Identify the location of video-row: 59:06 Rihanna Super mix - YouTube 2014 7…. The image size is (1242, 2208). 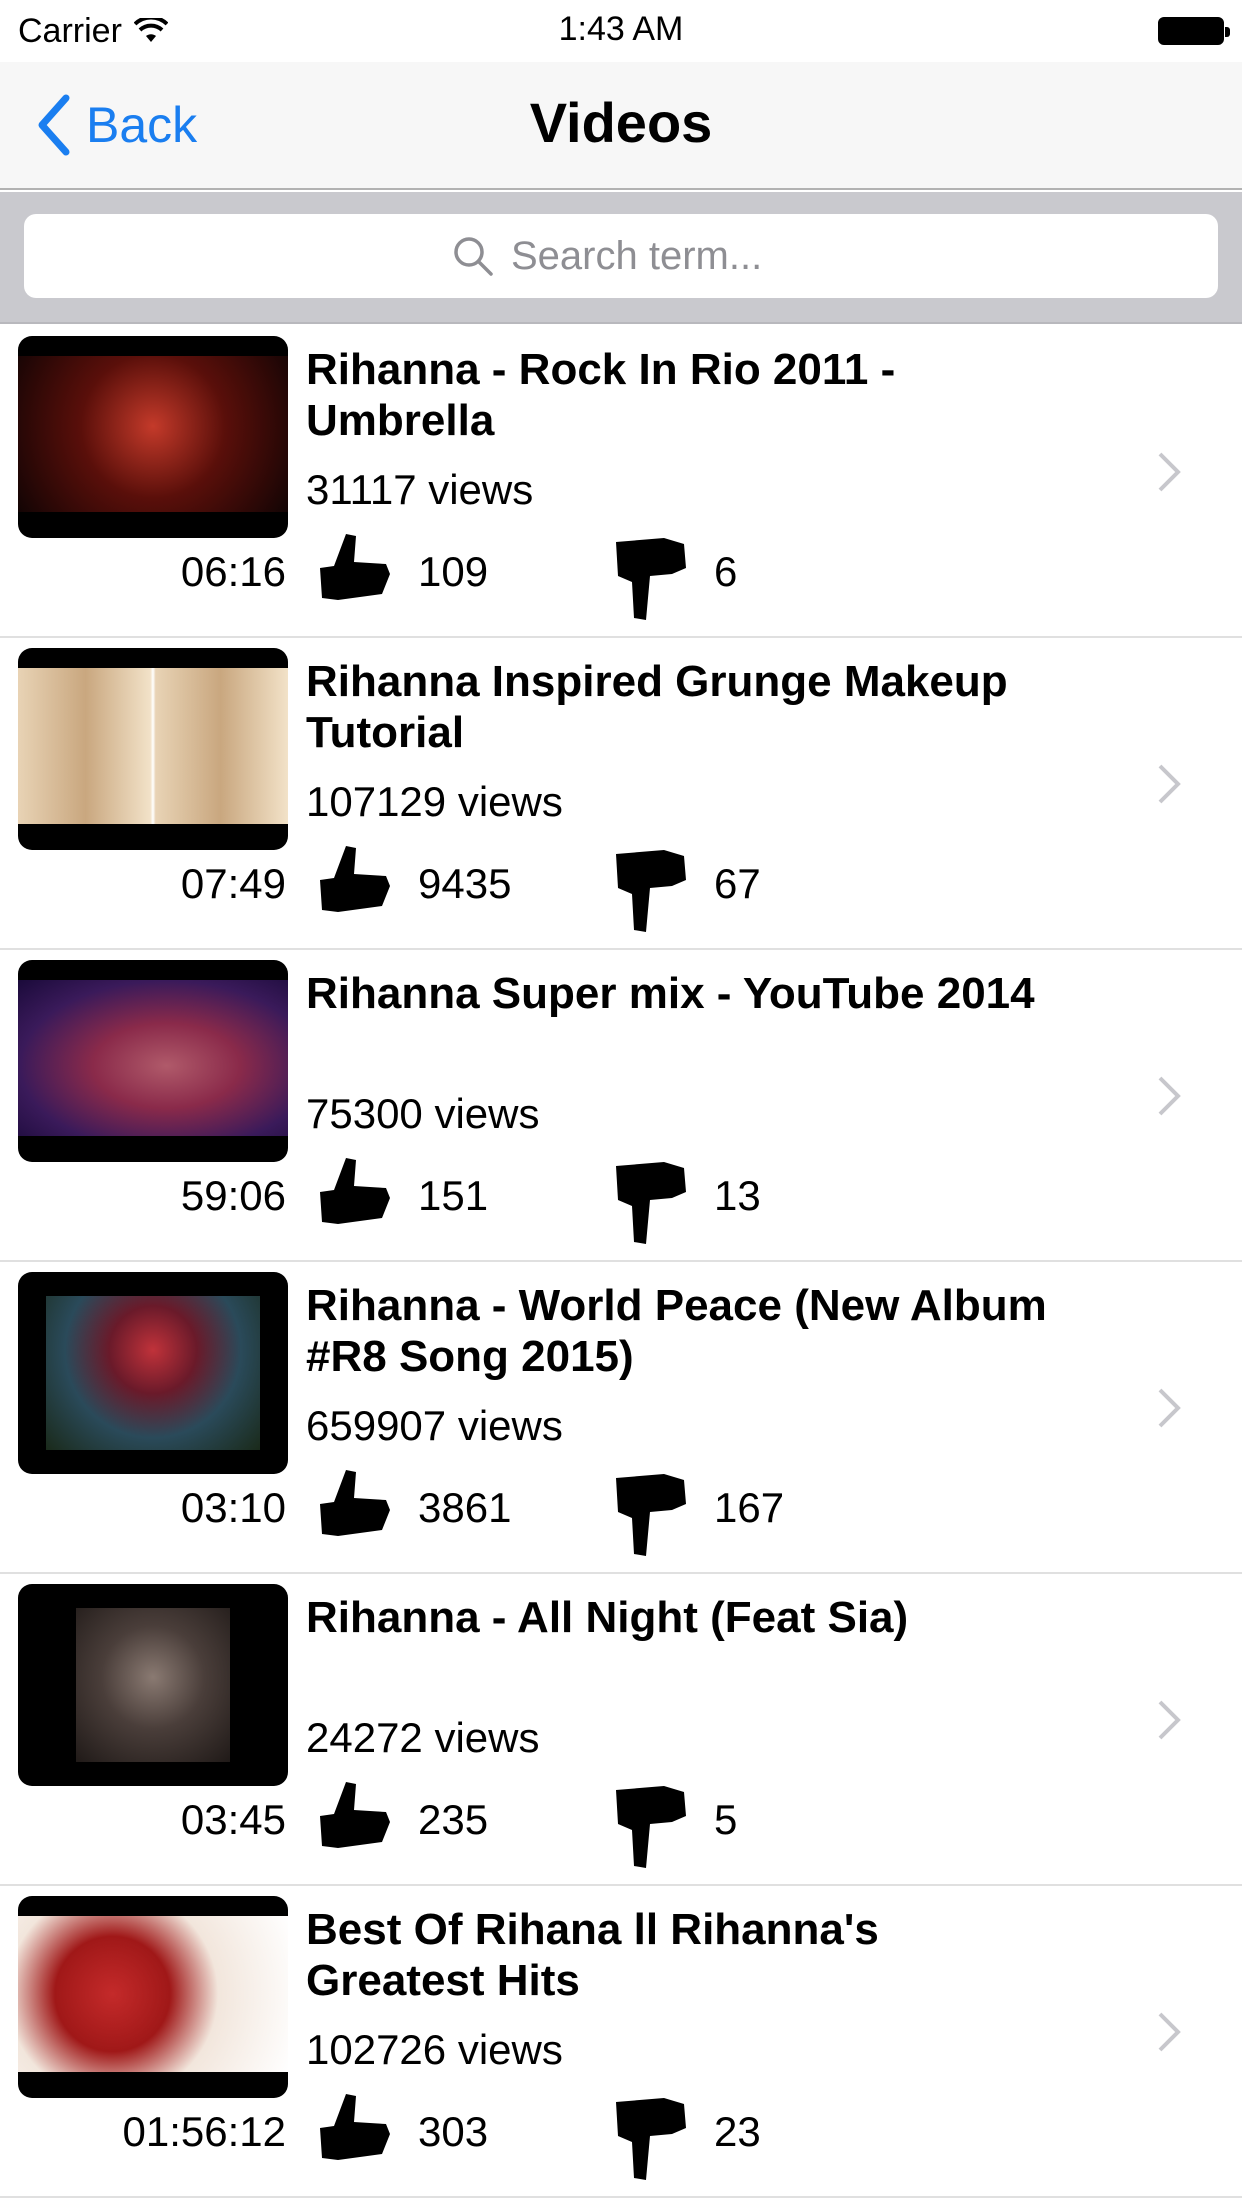
(621, 1106).